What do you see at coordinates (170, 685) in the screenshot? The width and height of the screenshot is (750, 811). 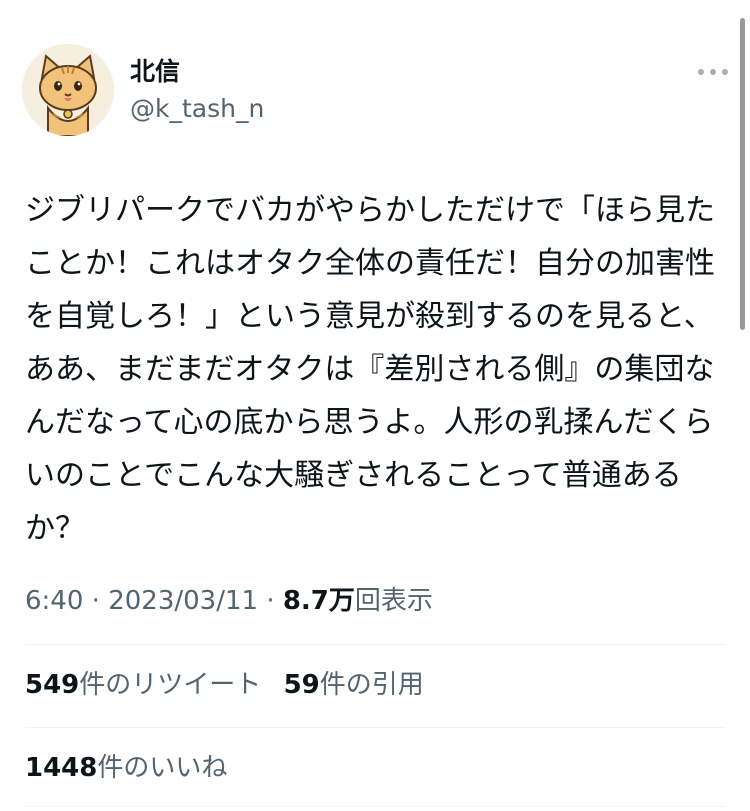 I see `retweets-label: 件のリツイート` at bounding box center [170, 685].